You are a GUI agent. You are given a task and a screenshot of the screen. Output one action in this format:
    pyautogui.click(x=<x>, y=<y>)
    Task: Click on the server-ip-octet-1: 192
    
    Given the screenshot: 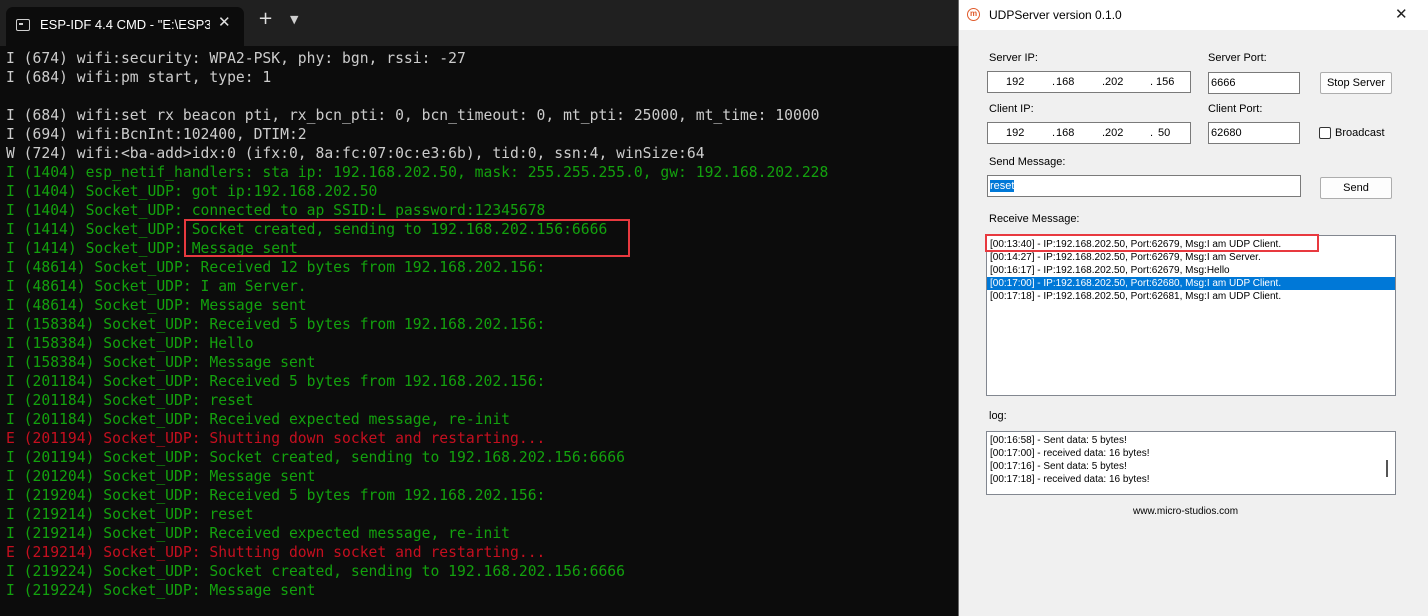 What is the action you would take?
    pyautogui.click(x=1015, y=82)
    